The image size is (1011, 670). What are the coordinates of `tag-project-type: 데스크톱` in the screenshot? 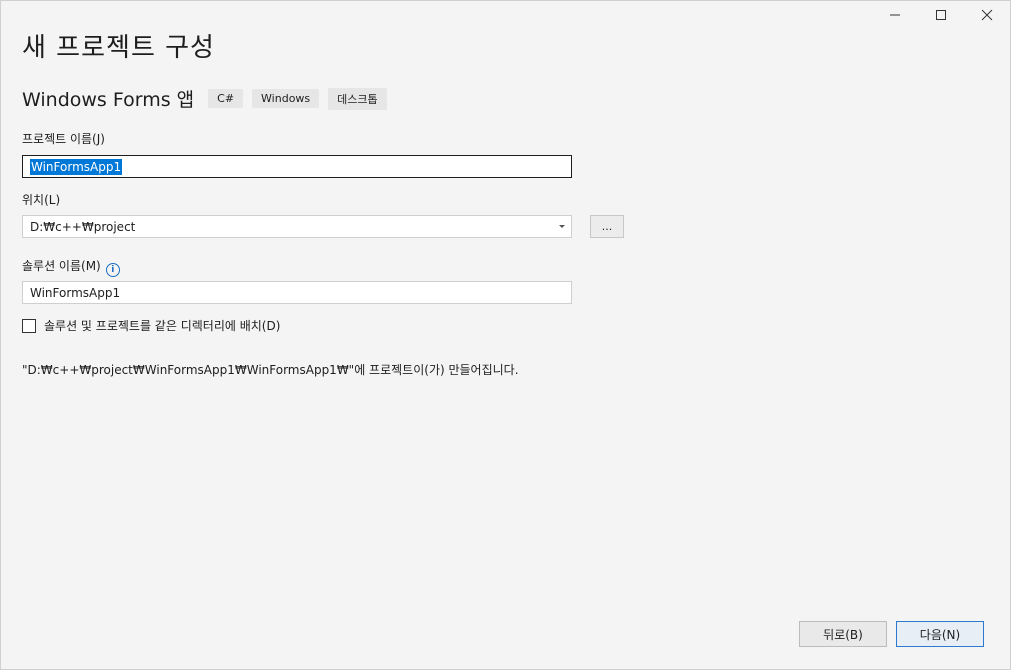 It's located at (357, 98).